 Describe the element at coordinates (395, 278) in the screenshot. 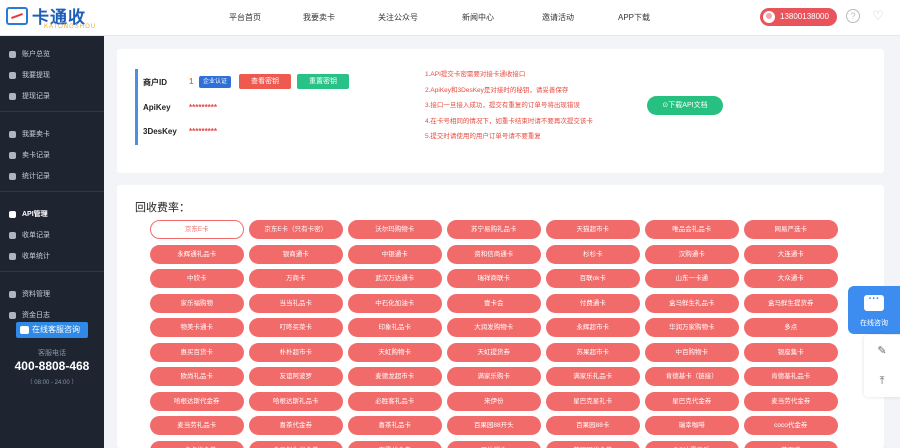

I see `rate-card-chip: 武汉万达通卡` at that location.